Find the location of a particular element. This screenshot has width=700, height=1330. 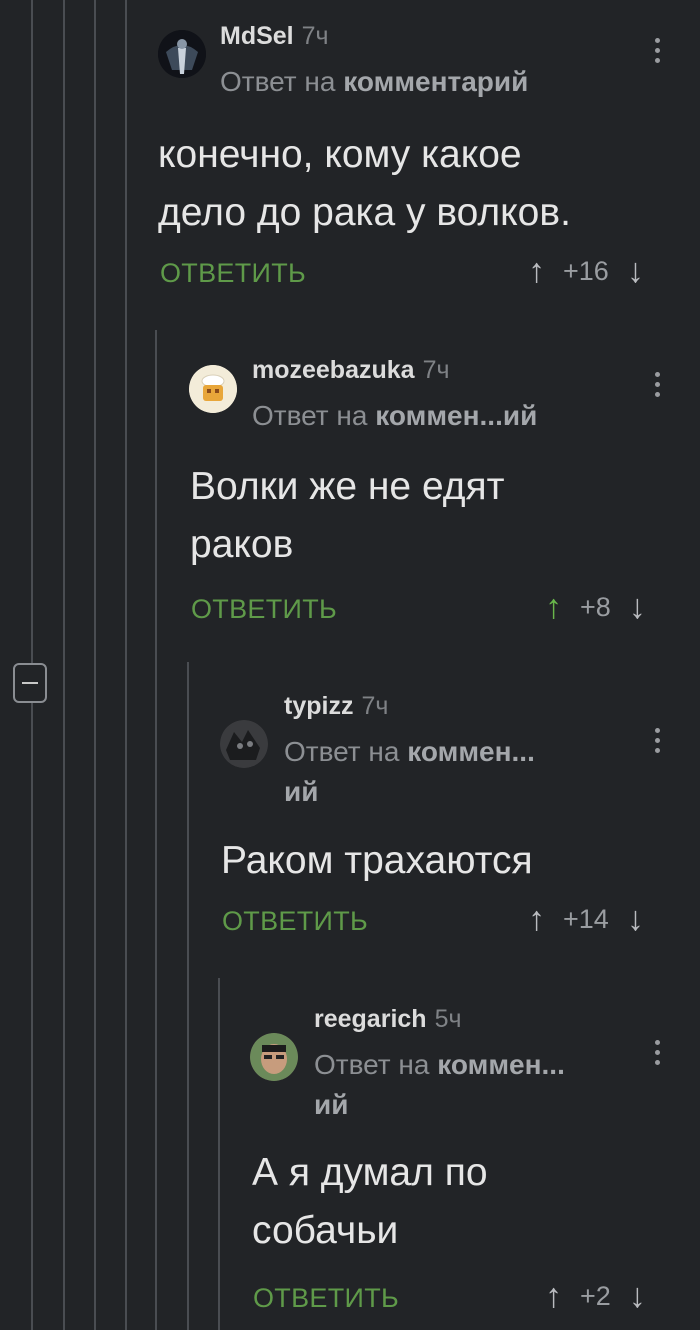

username-text: mozeebazuka is located at coordinates (333, 370).